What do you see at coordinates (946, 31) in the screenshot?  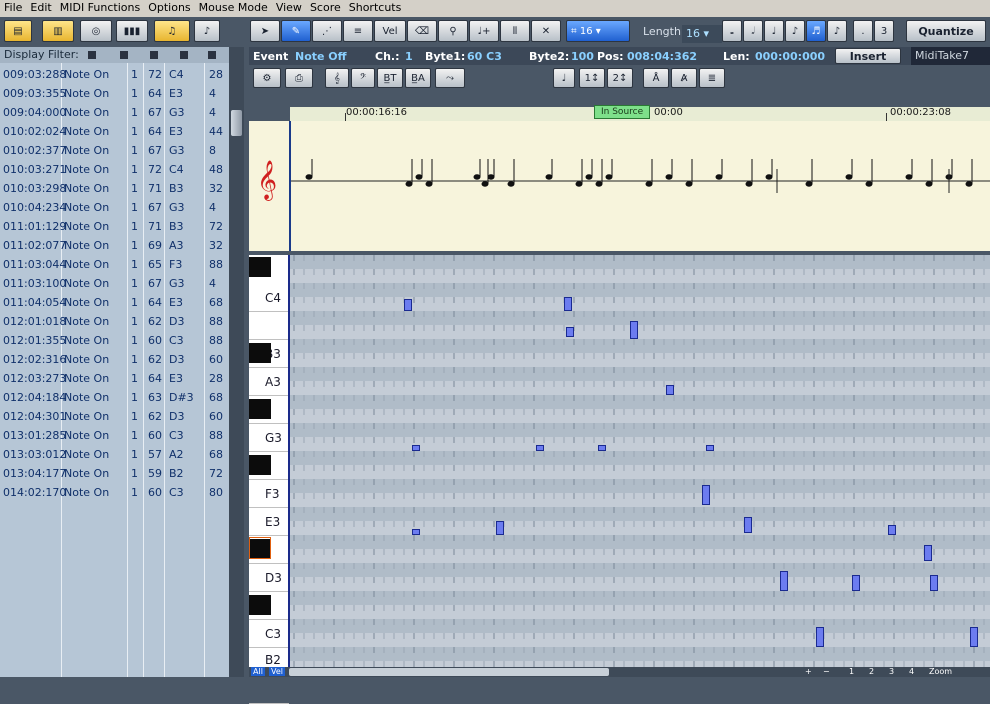 I see `quantize-button: Quantize` at bounding box center [946, 31].